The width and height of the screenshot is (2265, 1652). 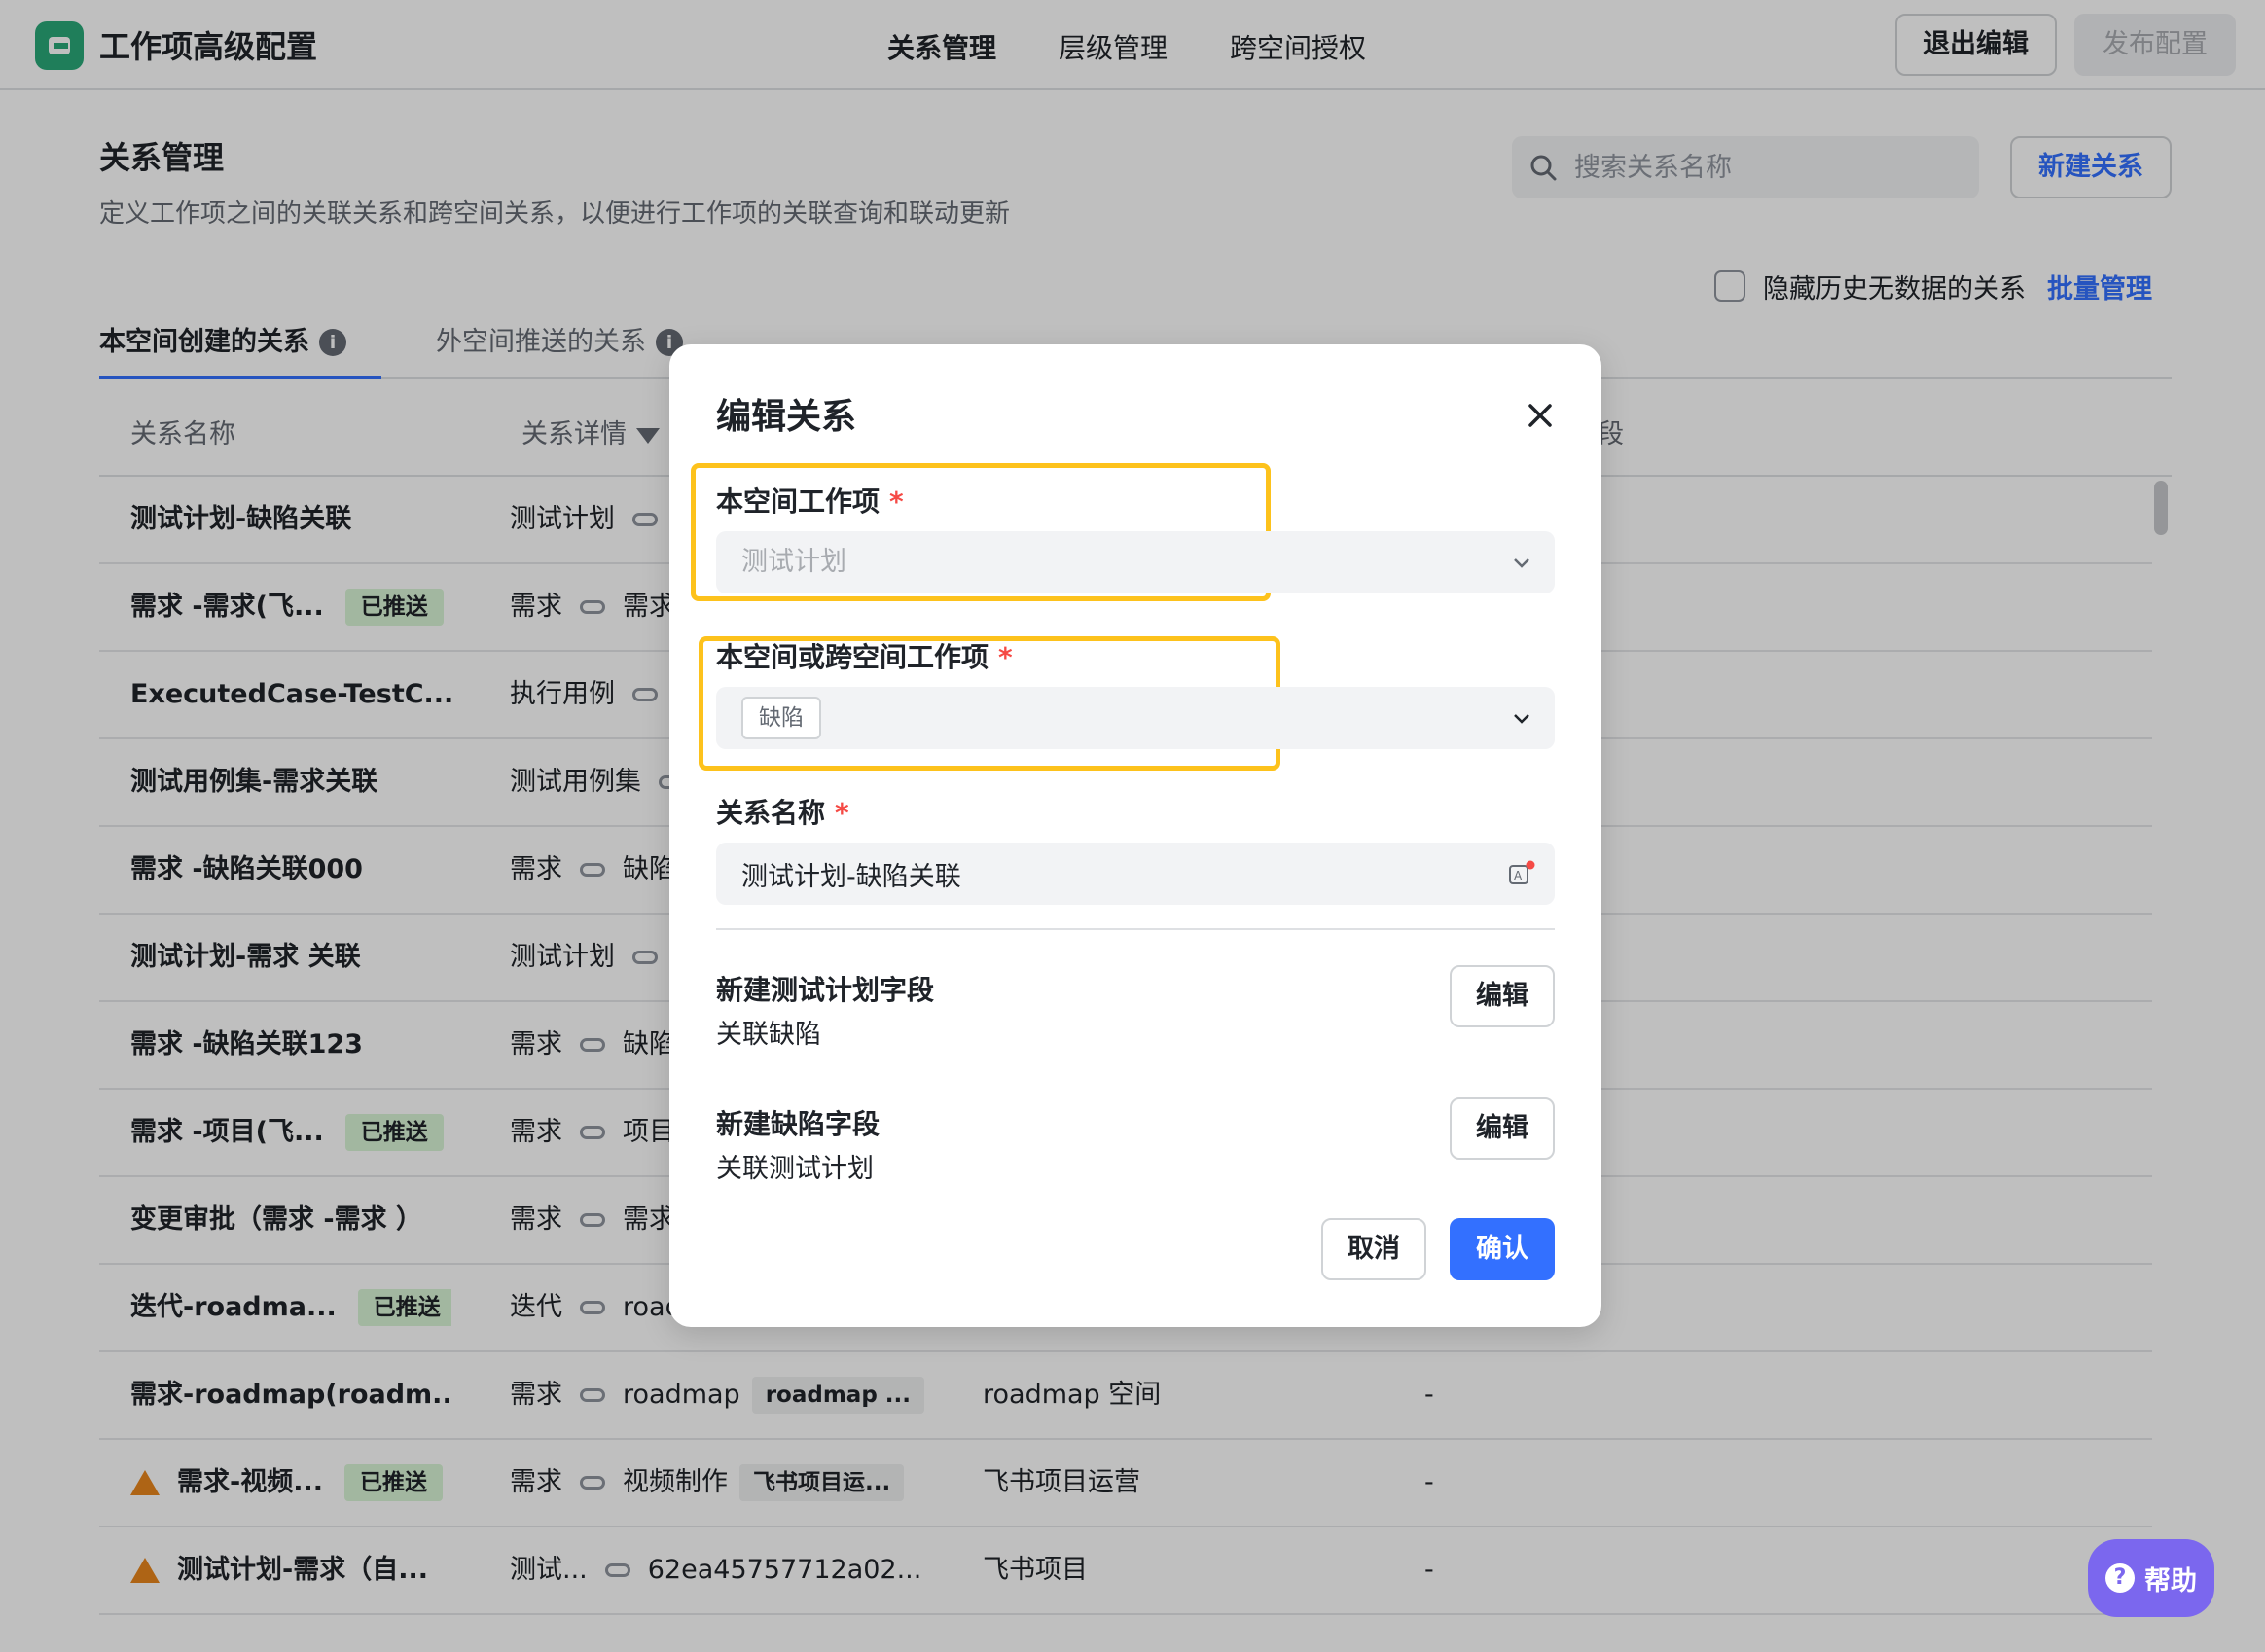 I want to click on svg-text: A, so click(x=1518, y=875).